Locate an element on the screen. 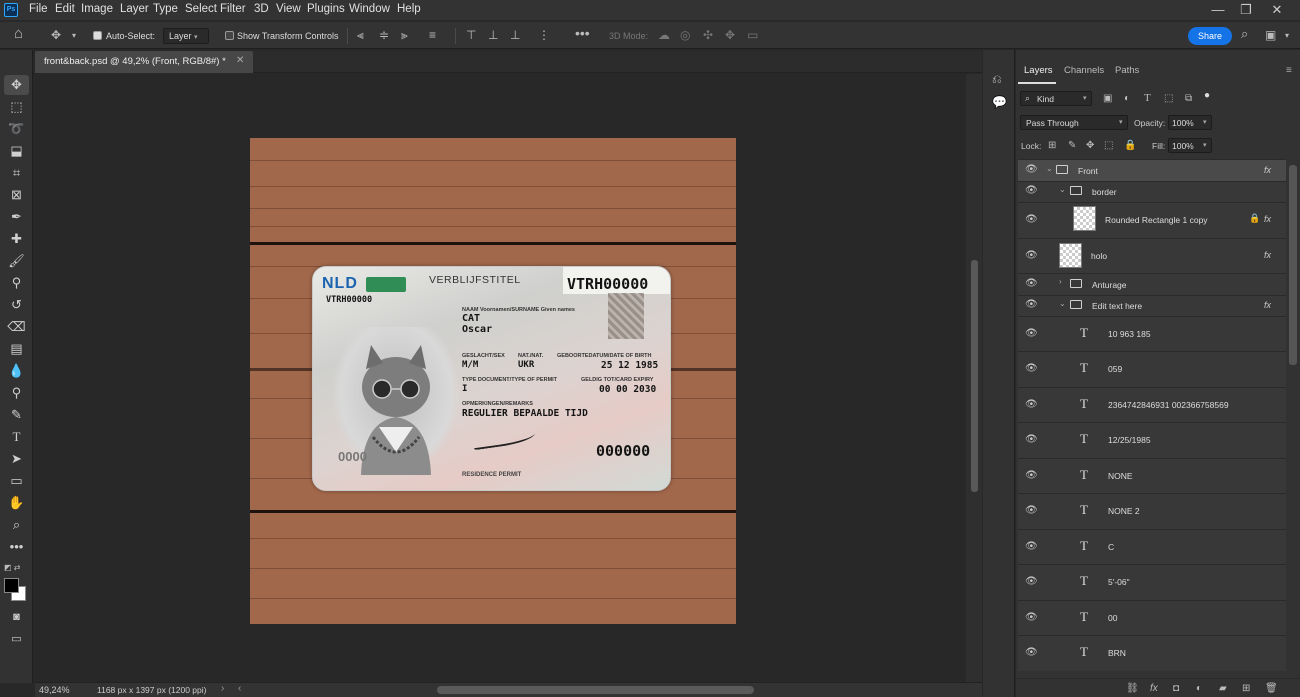  menu-select: Select is located at coordinates (201, 9).